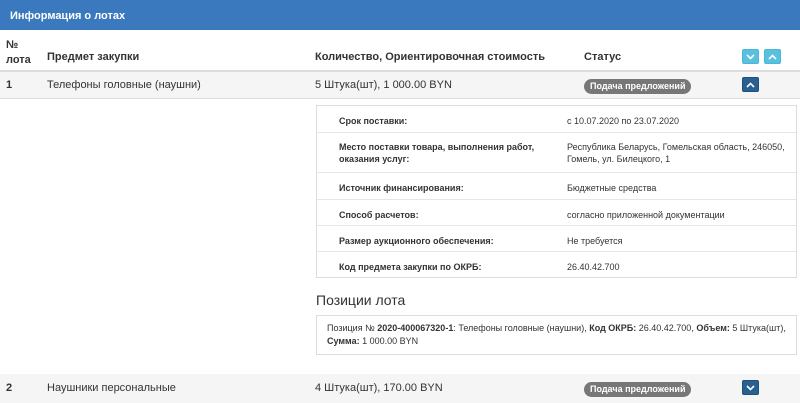  I want to click on detail-value: Бюджетные средства, so click(612, 188).